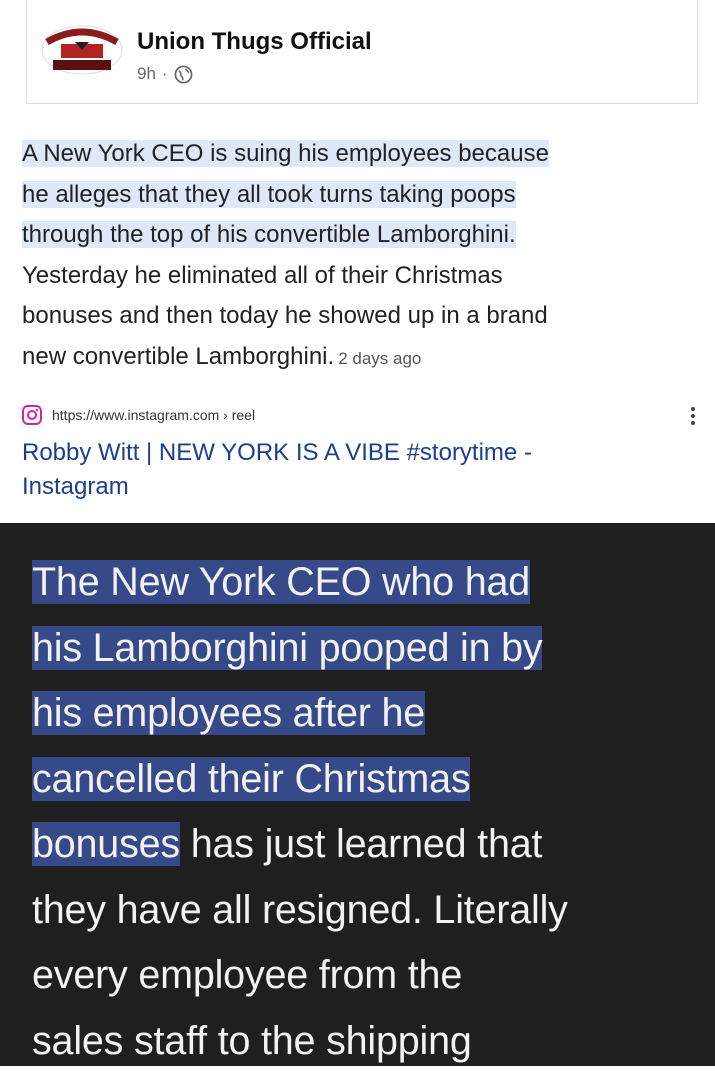 This screenshot has height=1074, width=715. Describe the element at coordinates (361, 844) in the screenshot. I see `quote-text-rest: has just learned that` at that location.